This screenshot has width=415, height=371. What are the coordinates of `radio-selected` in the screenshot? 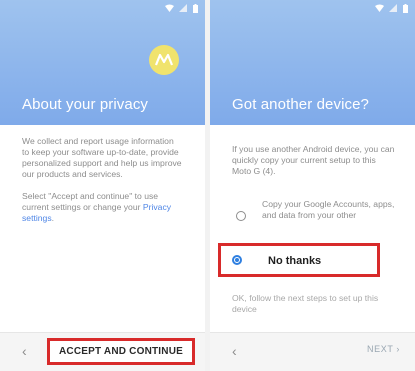 It's located at (237, 260).